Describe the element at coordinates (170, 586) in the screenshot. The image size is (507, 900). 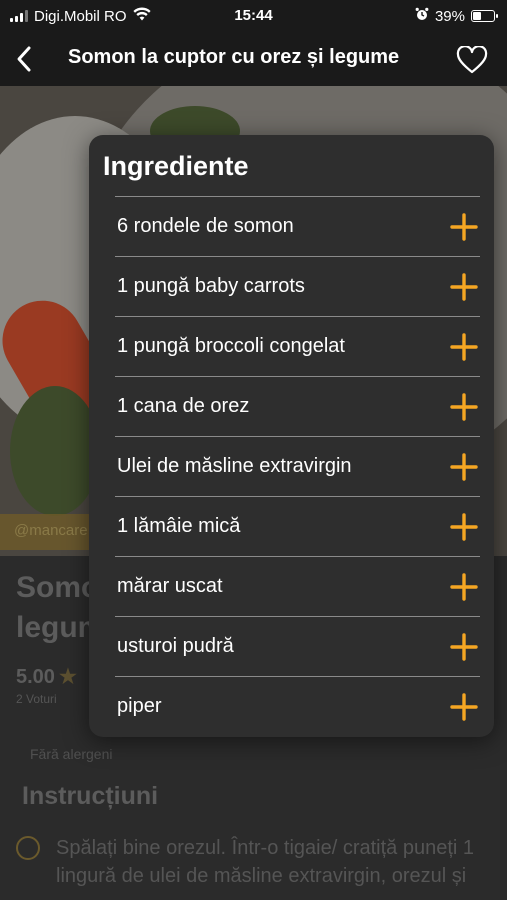
I see `ingredient-label: mărar uscat` at that location.